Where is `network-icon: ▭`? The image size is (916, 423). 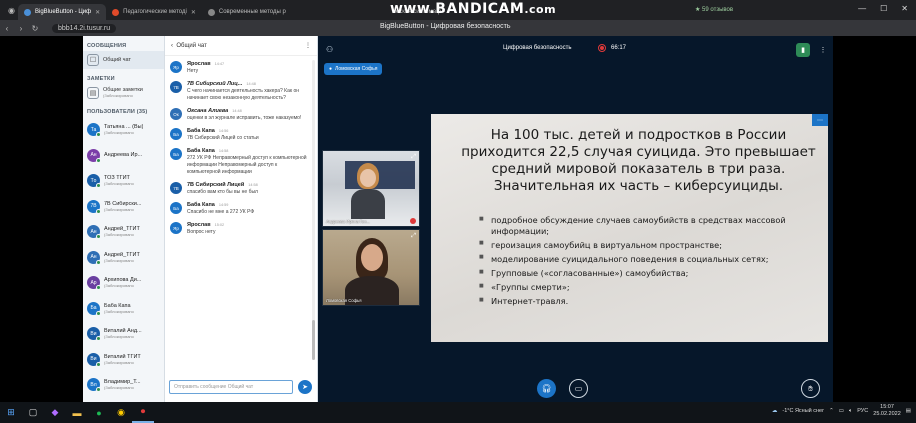 network-icon: ▭ is located at coordinates (841, 411).